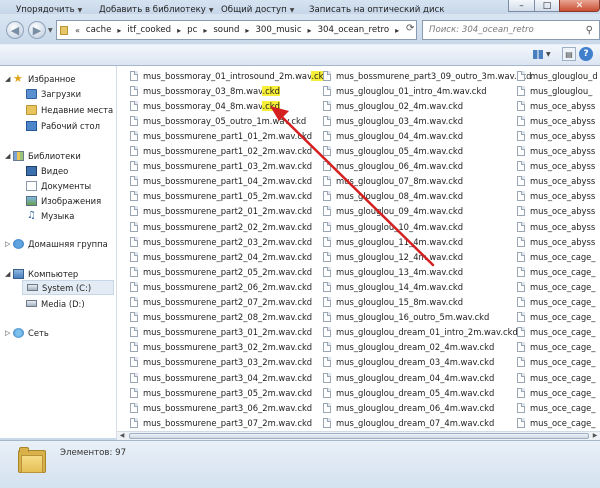 This screenshot has width=600, height=488. I want to click on item-count: Элементов: 97, so click(93, 453).